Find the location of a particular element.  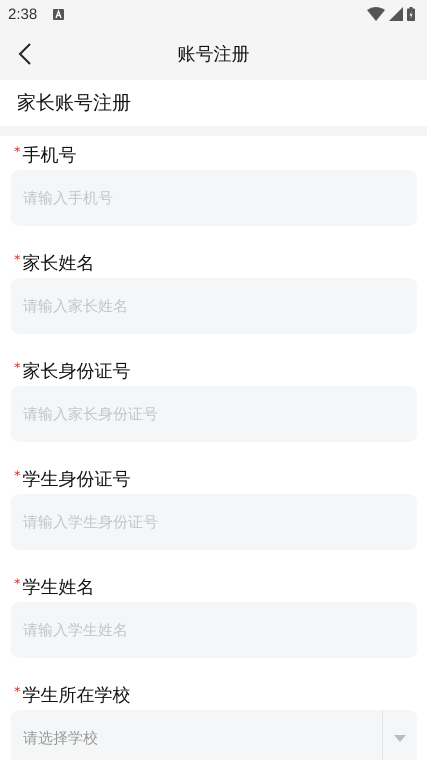

notification-icon is located at coordinates (58, 14).